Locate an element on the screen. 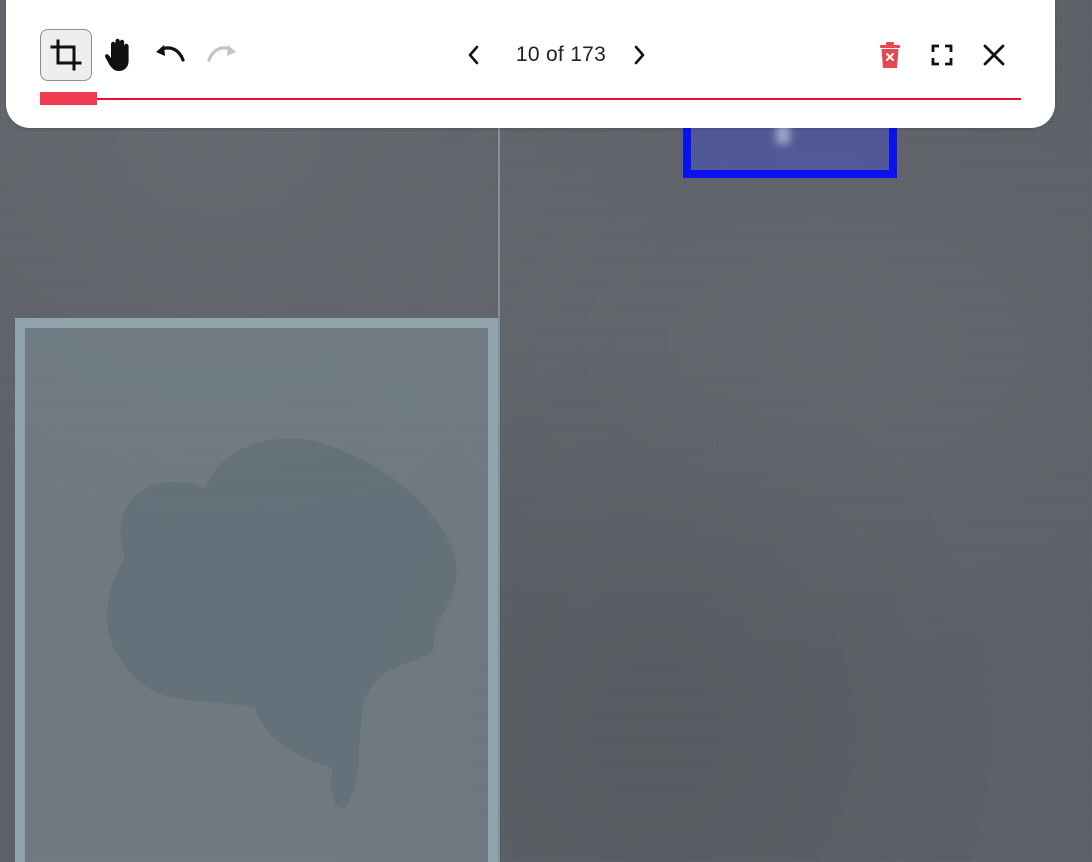 The image size is (1092, 862). close-button is located at coordinates (994, 55).